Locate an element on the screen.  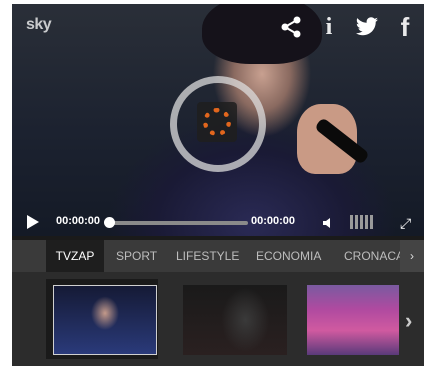
dark-stage-thumbnail is located at coordinates (235, 320).